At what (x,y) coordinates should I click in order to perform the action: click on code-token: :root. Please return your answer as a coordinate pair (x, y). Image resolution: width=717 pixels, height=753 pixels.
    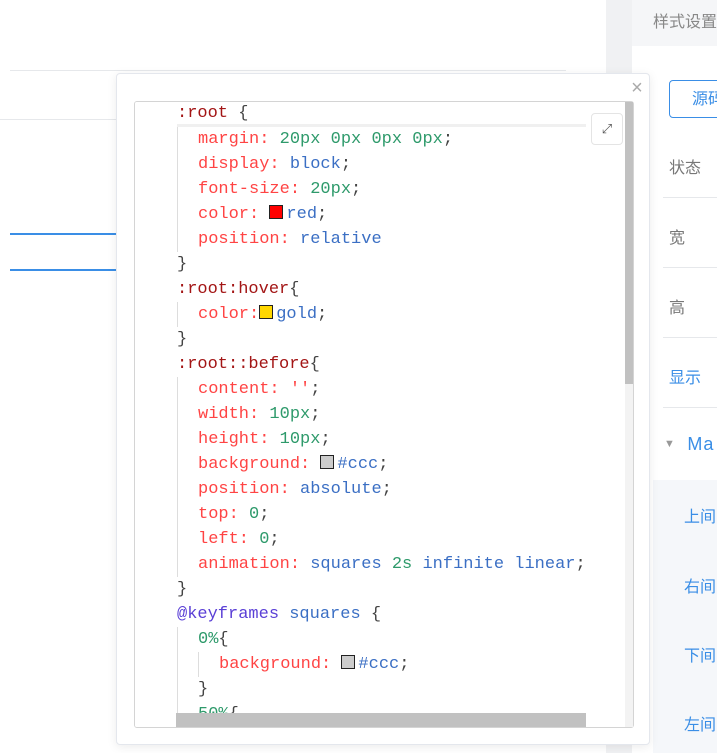
    Looking at the image, I should click on (203, 113).